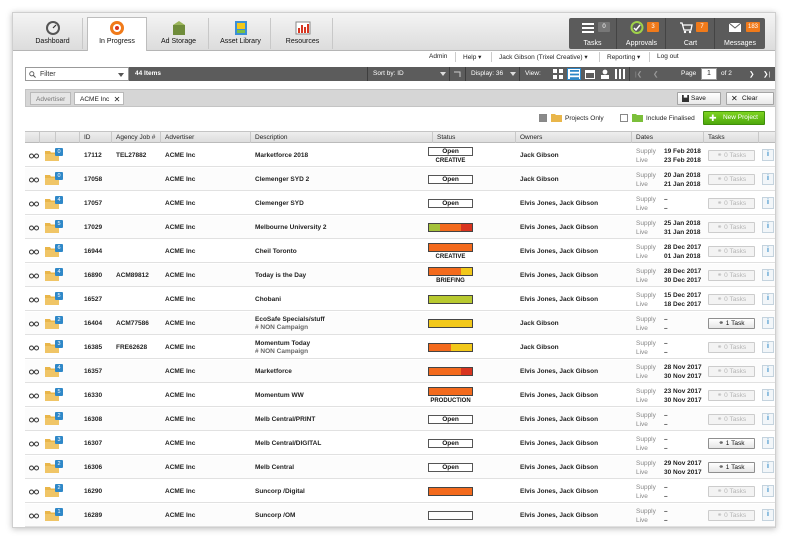 This screenshot has width=788, height=544. Describe the element at coordinates (740, 33) in the screenshot. I see `messages-button: 183 Messages` at that location.